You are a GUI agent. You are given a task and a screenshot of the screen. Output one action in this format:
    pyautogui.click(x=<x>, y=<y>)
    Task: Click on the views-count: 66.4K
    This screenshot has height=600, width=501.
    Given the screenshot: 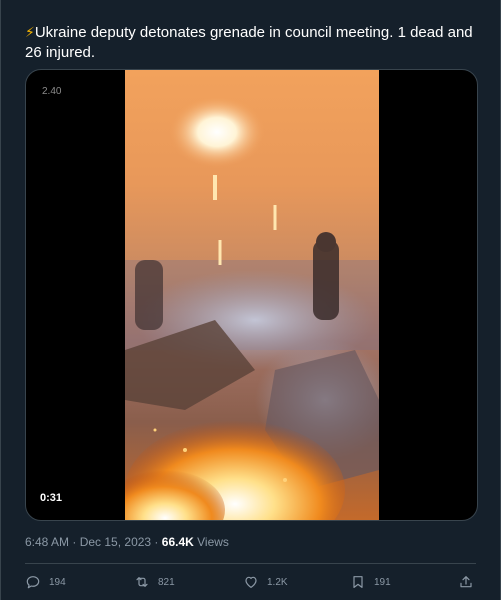 What is the action you would take?
    pyautogui.click(x=178, y=542)
    